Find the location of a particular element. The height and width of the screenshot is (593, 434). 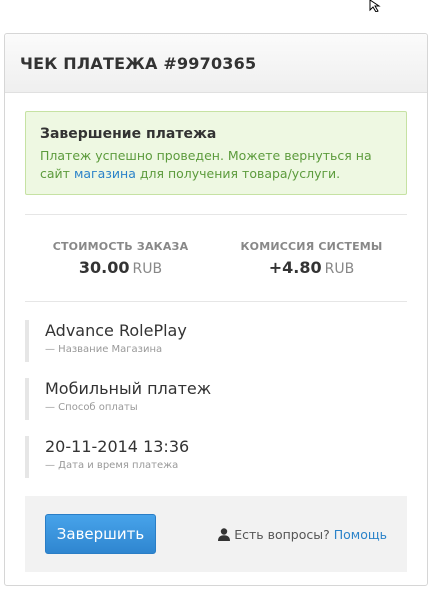

page-title: ЧЕК ПЛАТЕЖА #9970365 is located at coordinates (138, 63).